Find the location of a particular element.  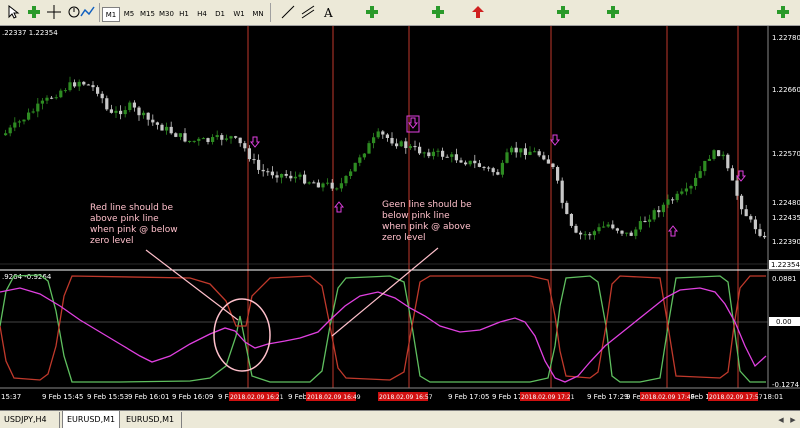

current-price: 1.22354 is located at coordinates (785, 265).